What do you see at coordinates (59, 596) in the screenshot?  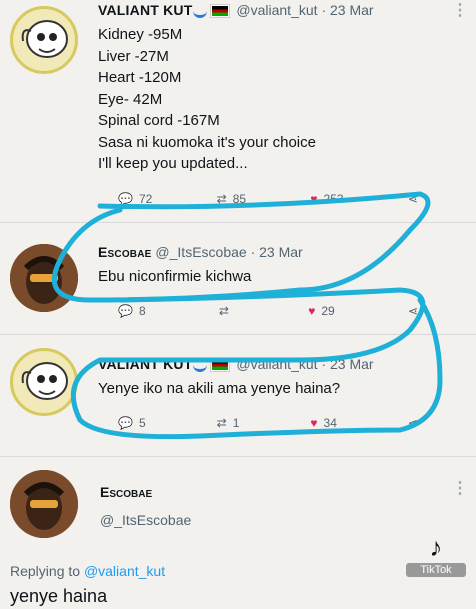 I see `reply-text: yenye haina` at bounding box center [59, 596].